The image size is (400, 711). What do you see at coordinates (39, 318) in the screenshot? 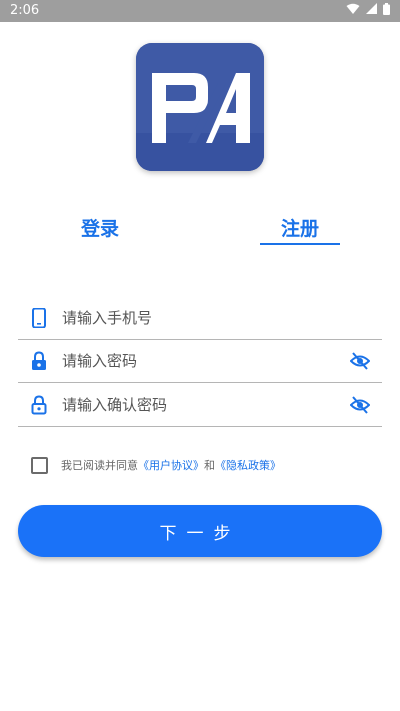
I see `phone-icon` at bounding box center [39, 318].